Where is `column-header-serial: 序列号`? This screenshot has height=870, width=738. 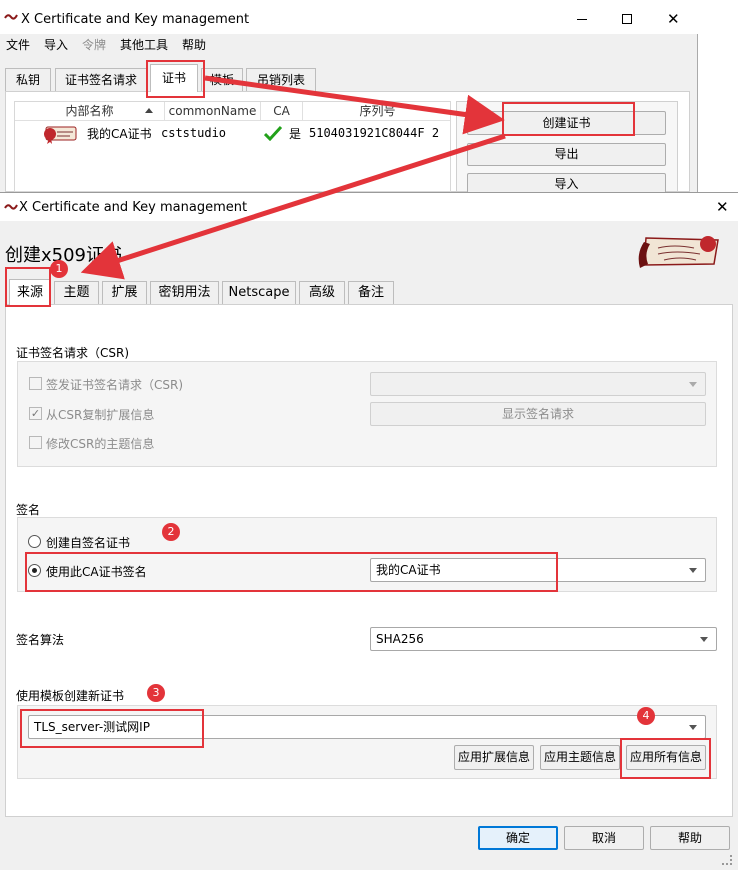 column-header-serial: 序列号 is located at coordinates (376, 111).